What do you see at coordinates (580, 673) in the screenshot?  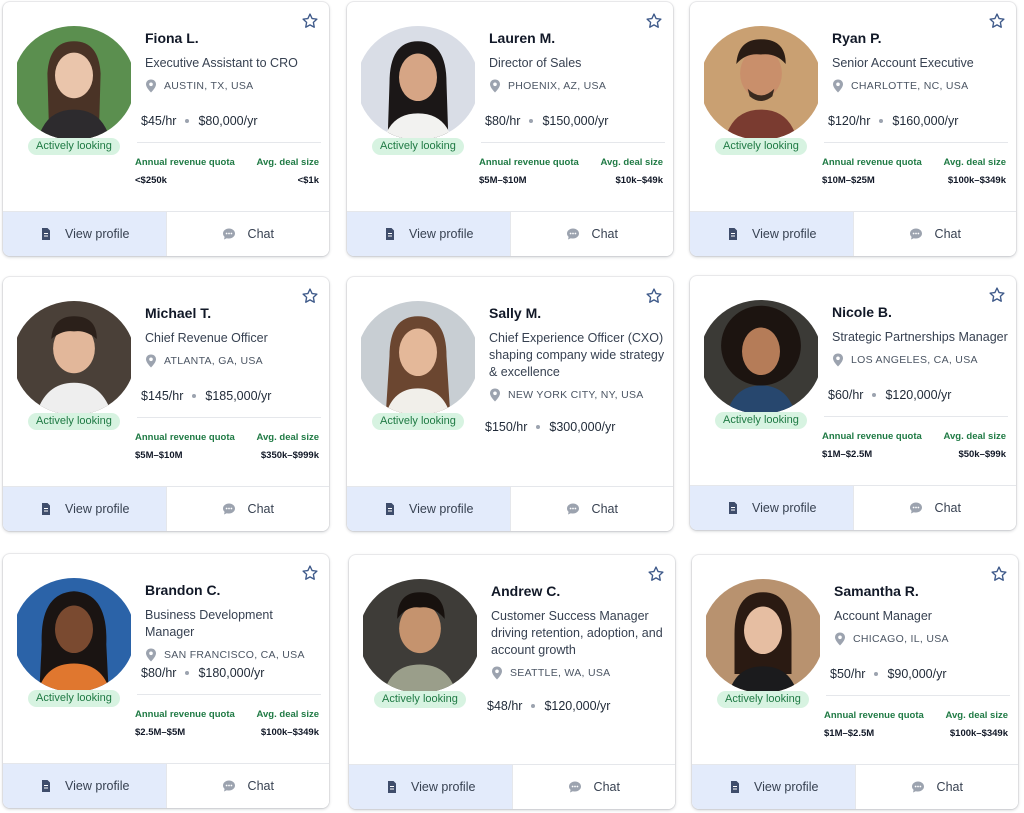 I see `candidate-location: SEATTLE, WA, USA` at bounding box center [580, 673].